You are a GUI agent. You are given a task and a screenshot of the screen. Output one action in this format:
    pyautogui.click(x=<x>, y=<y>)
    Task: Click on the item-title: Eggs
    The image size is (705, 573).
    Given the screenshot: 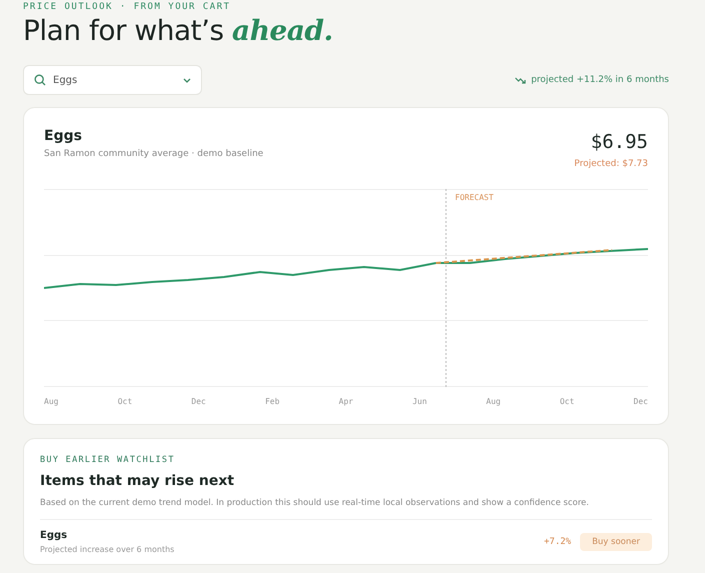 What is the action you would take?
    pyautogui.click(x=63, y=136)
    